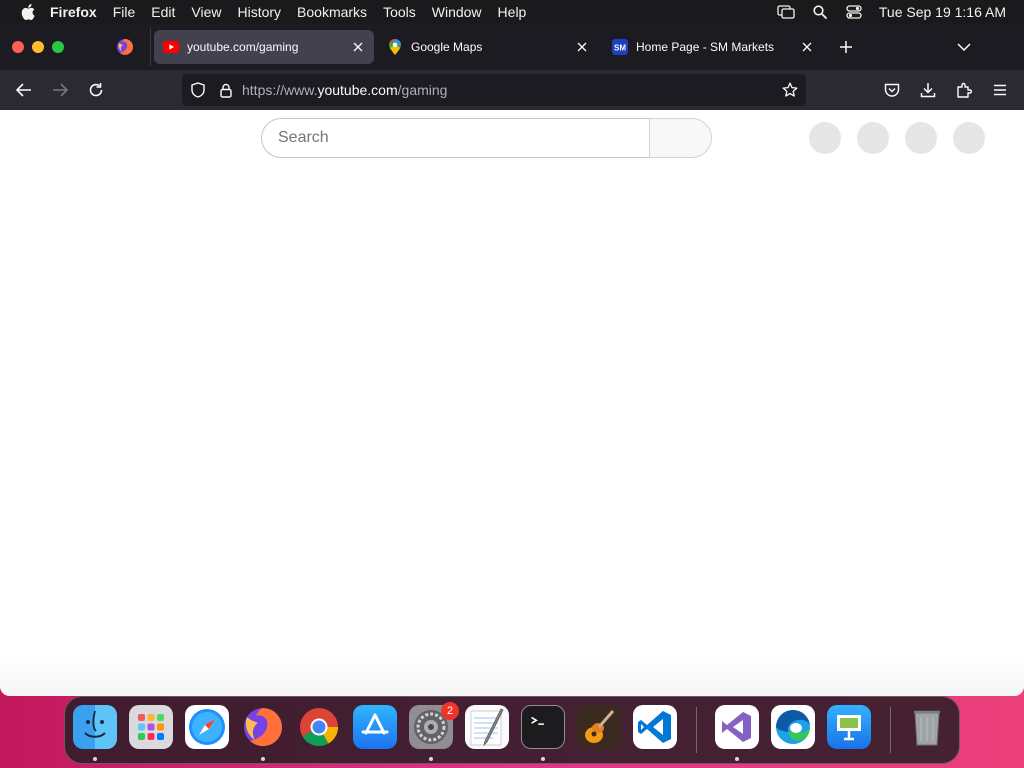 This screenshot has height=768, width=1024. Describe the element at coordinates (964, 90) in the screenshot. I see `extensions-icon` at that location.